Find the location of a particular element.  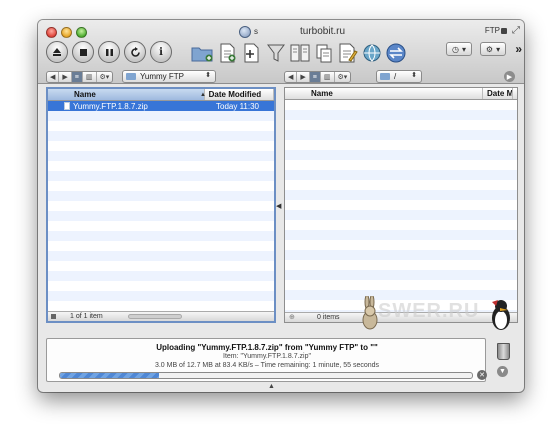

right-item-count: 0 items is located at coordinates (328, 317).